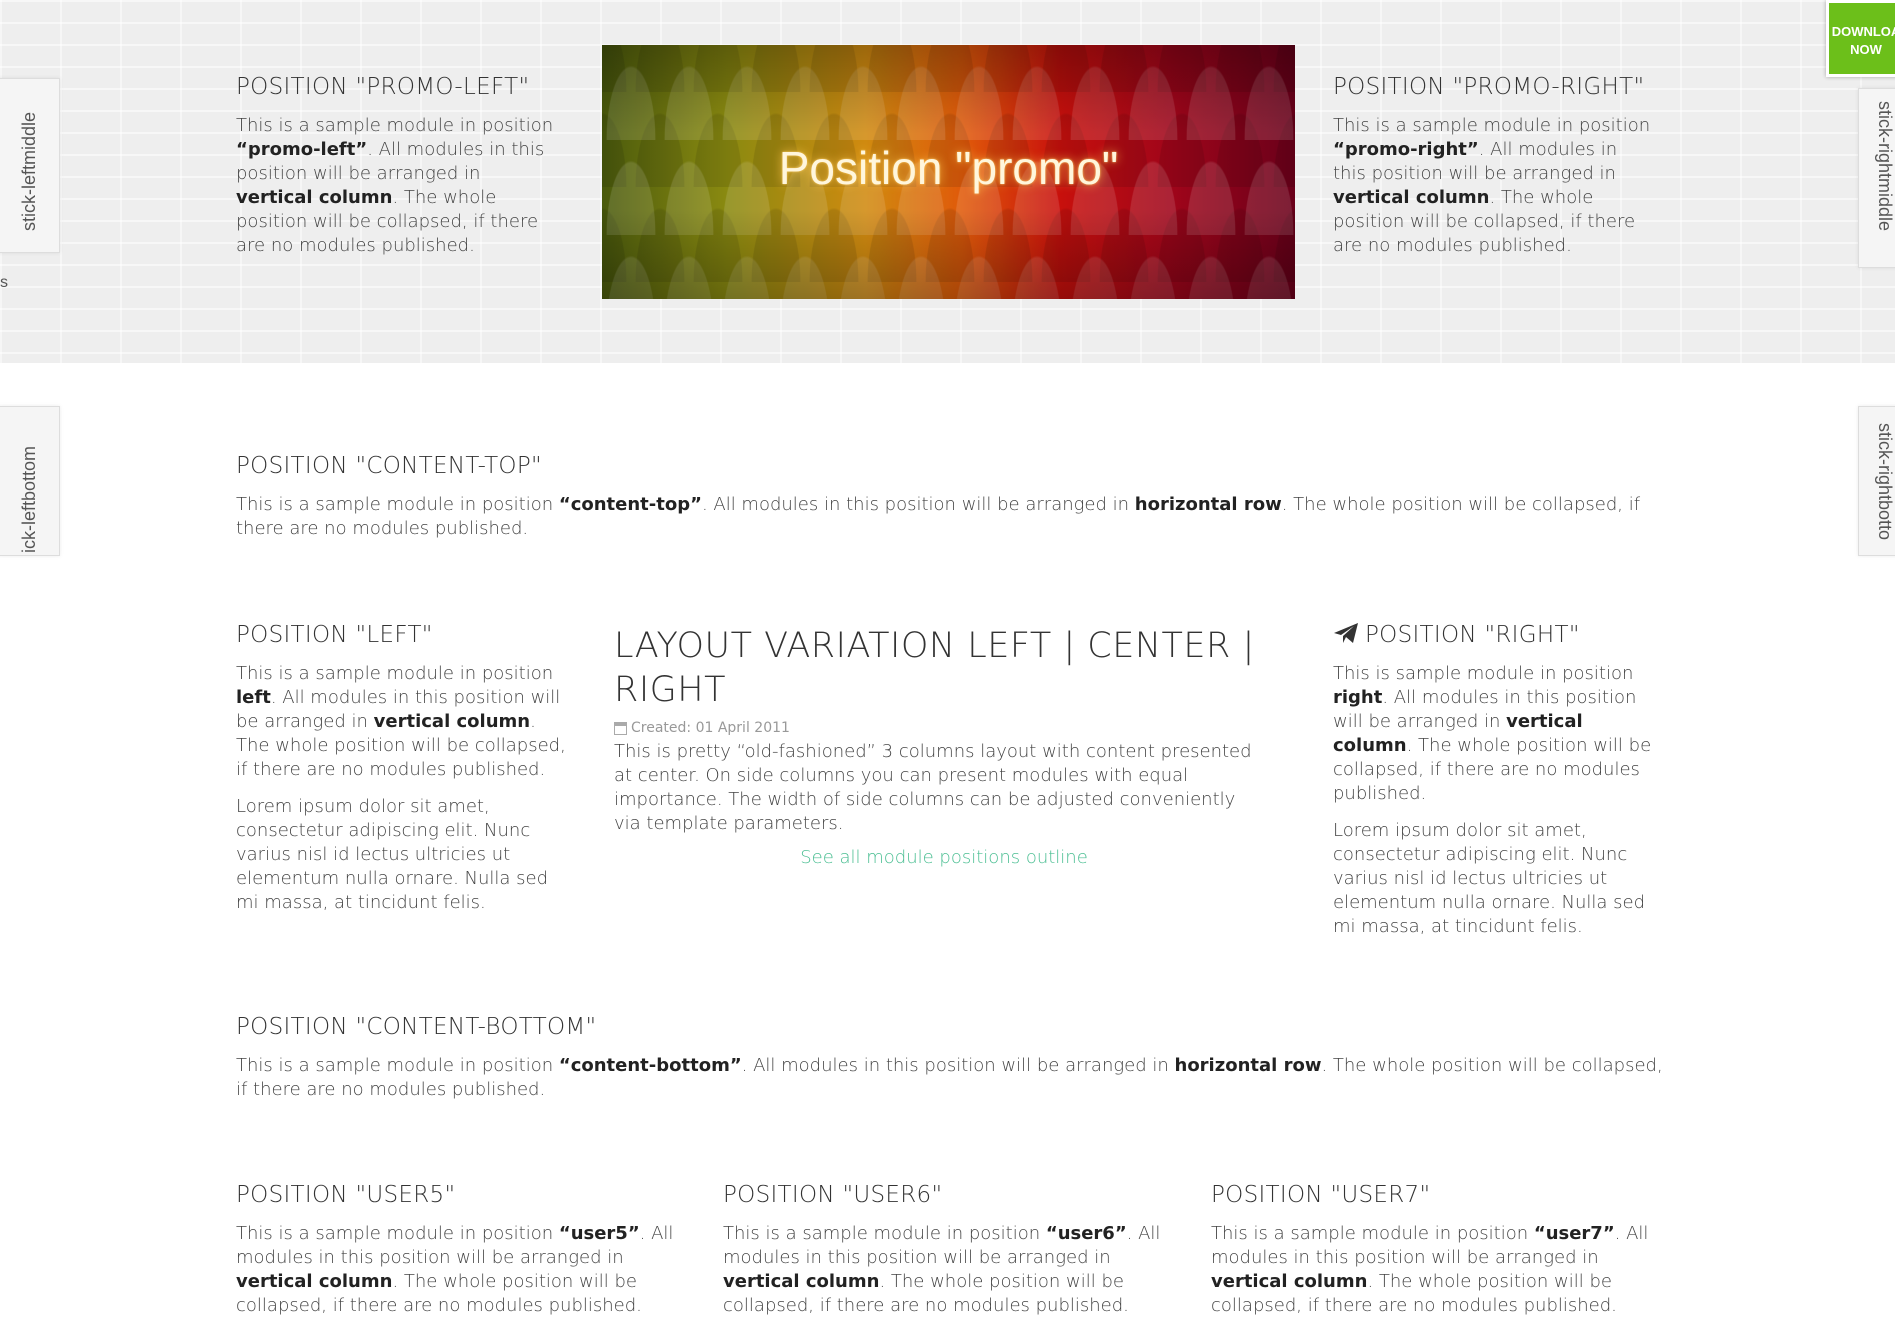 This screenshot has height=1331, width=1895. What do you see at coordinates (1500, 635) in the screenshot?
I see `right-title: POSITION "RIGHT"` at bounding box center [1500, 635].